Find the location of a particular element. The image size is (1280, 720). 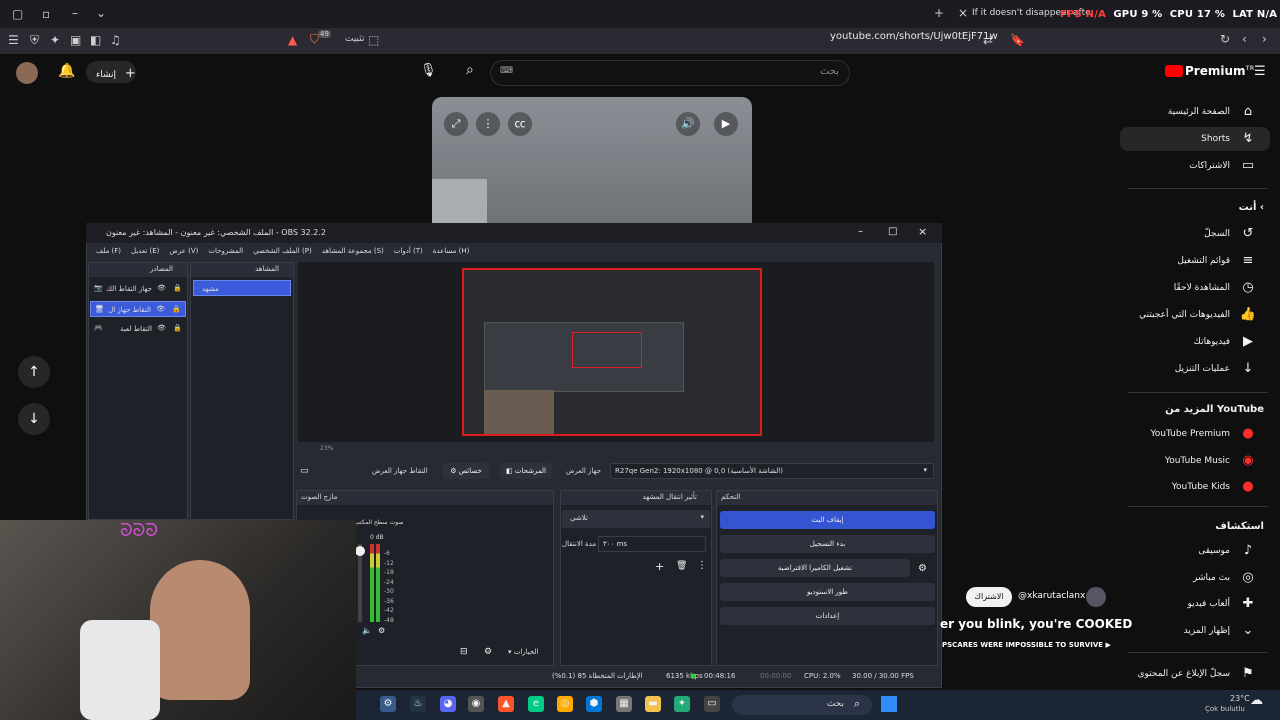

mixer-settings-icon: ⚙ is located at coordinates (381, 630).